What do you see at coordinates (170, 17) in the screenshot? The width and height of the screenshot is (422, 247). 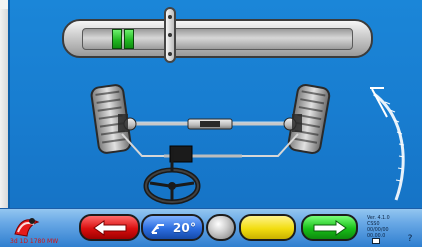 I see `needle-dot-top` at bounding box center [170, 17].